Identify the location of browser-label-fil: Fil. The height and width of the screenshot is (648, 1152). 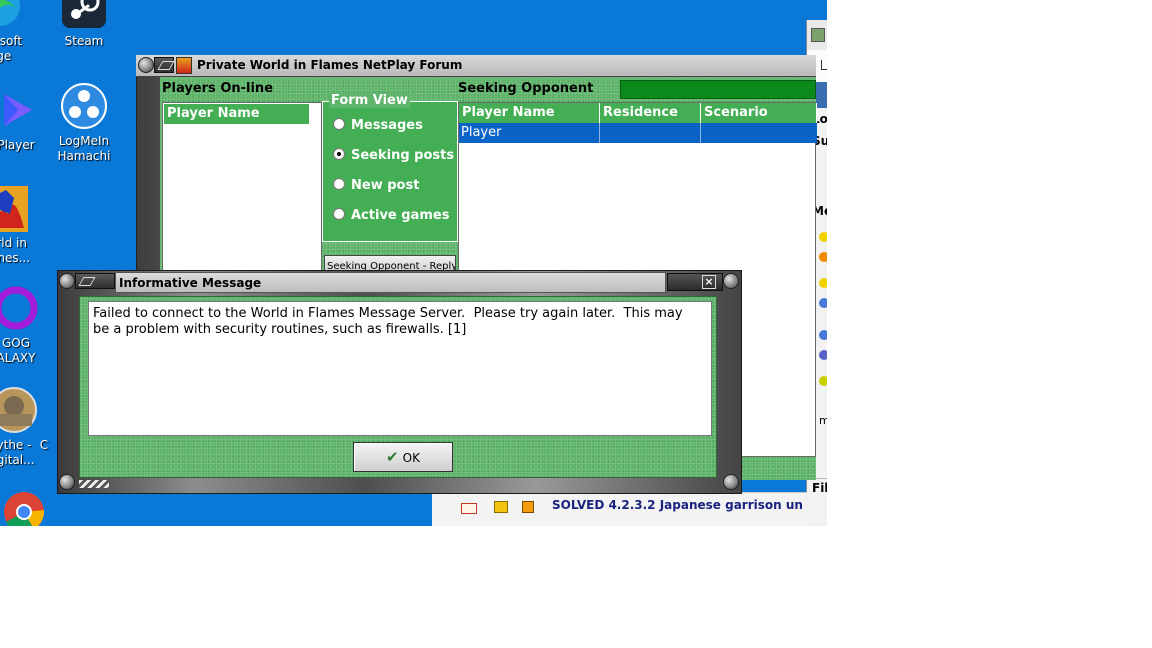
(817, 486).